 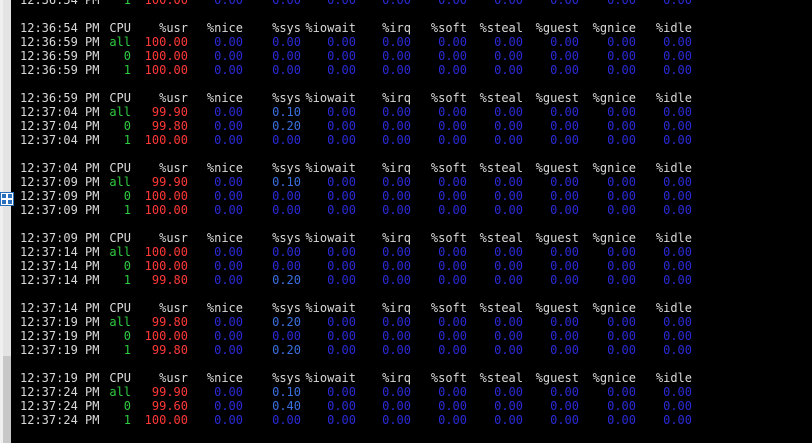 I want to click on cell-sys: 0.20, so click(x=286, y=126).